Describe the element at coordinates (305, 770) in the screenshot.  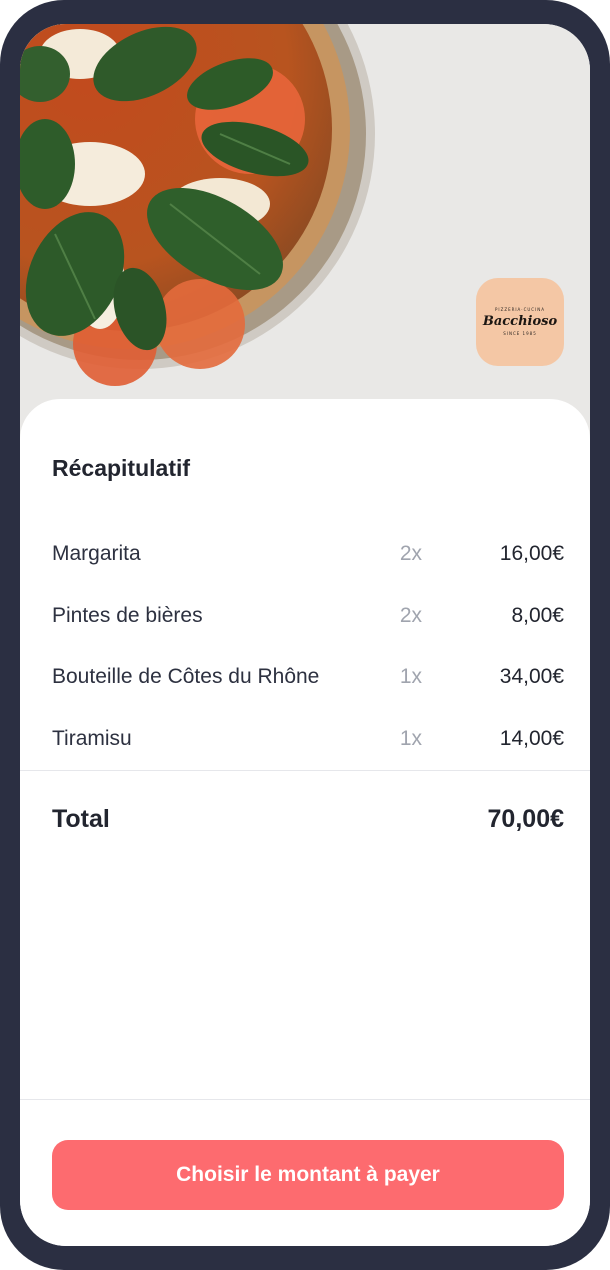
I see `items-divider` at that location.